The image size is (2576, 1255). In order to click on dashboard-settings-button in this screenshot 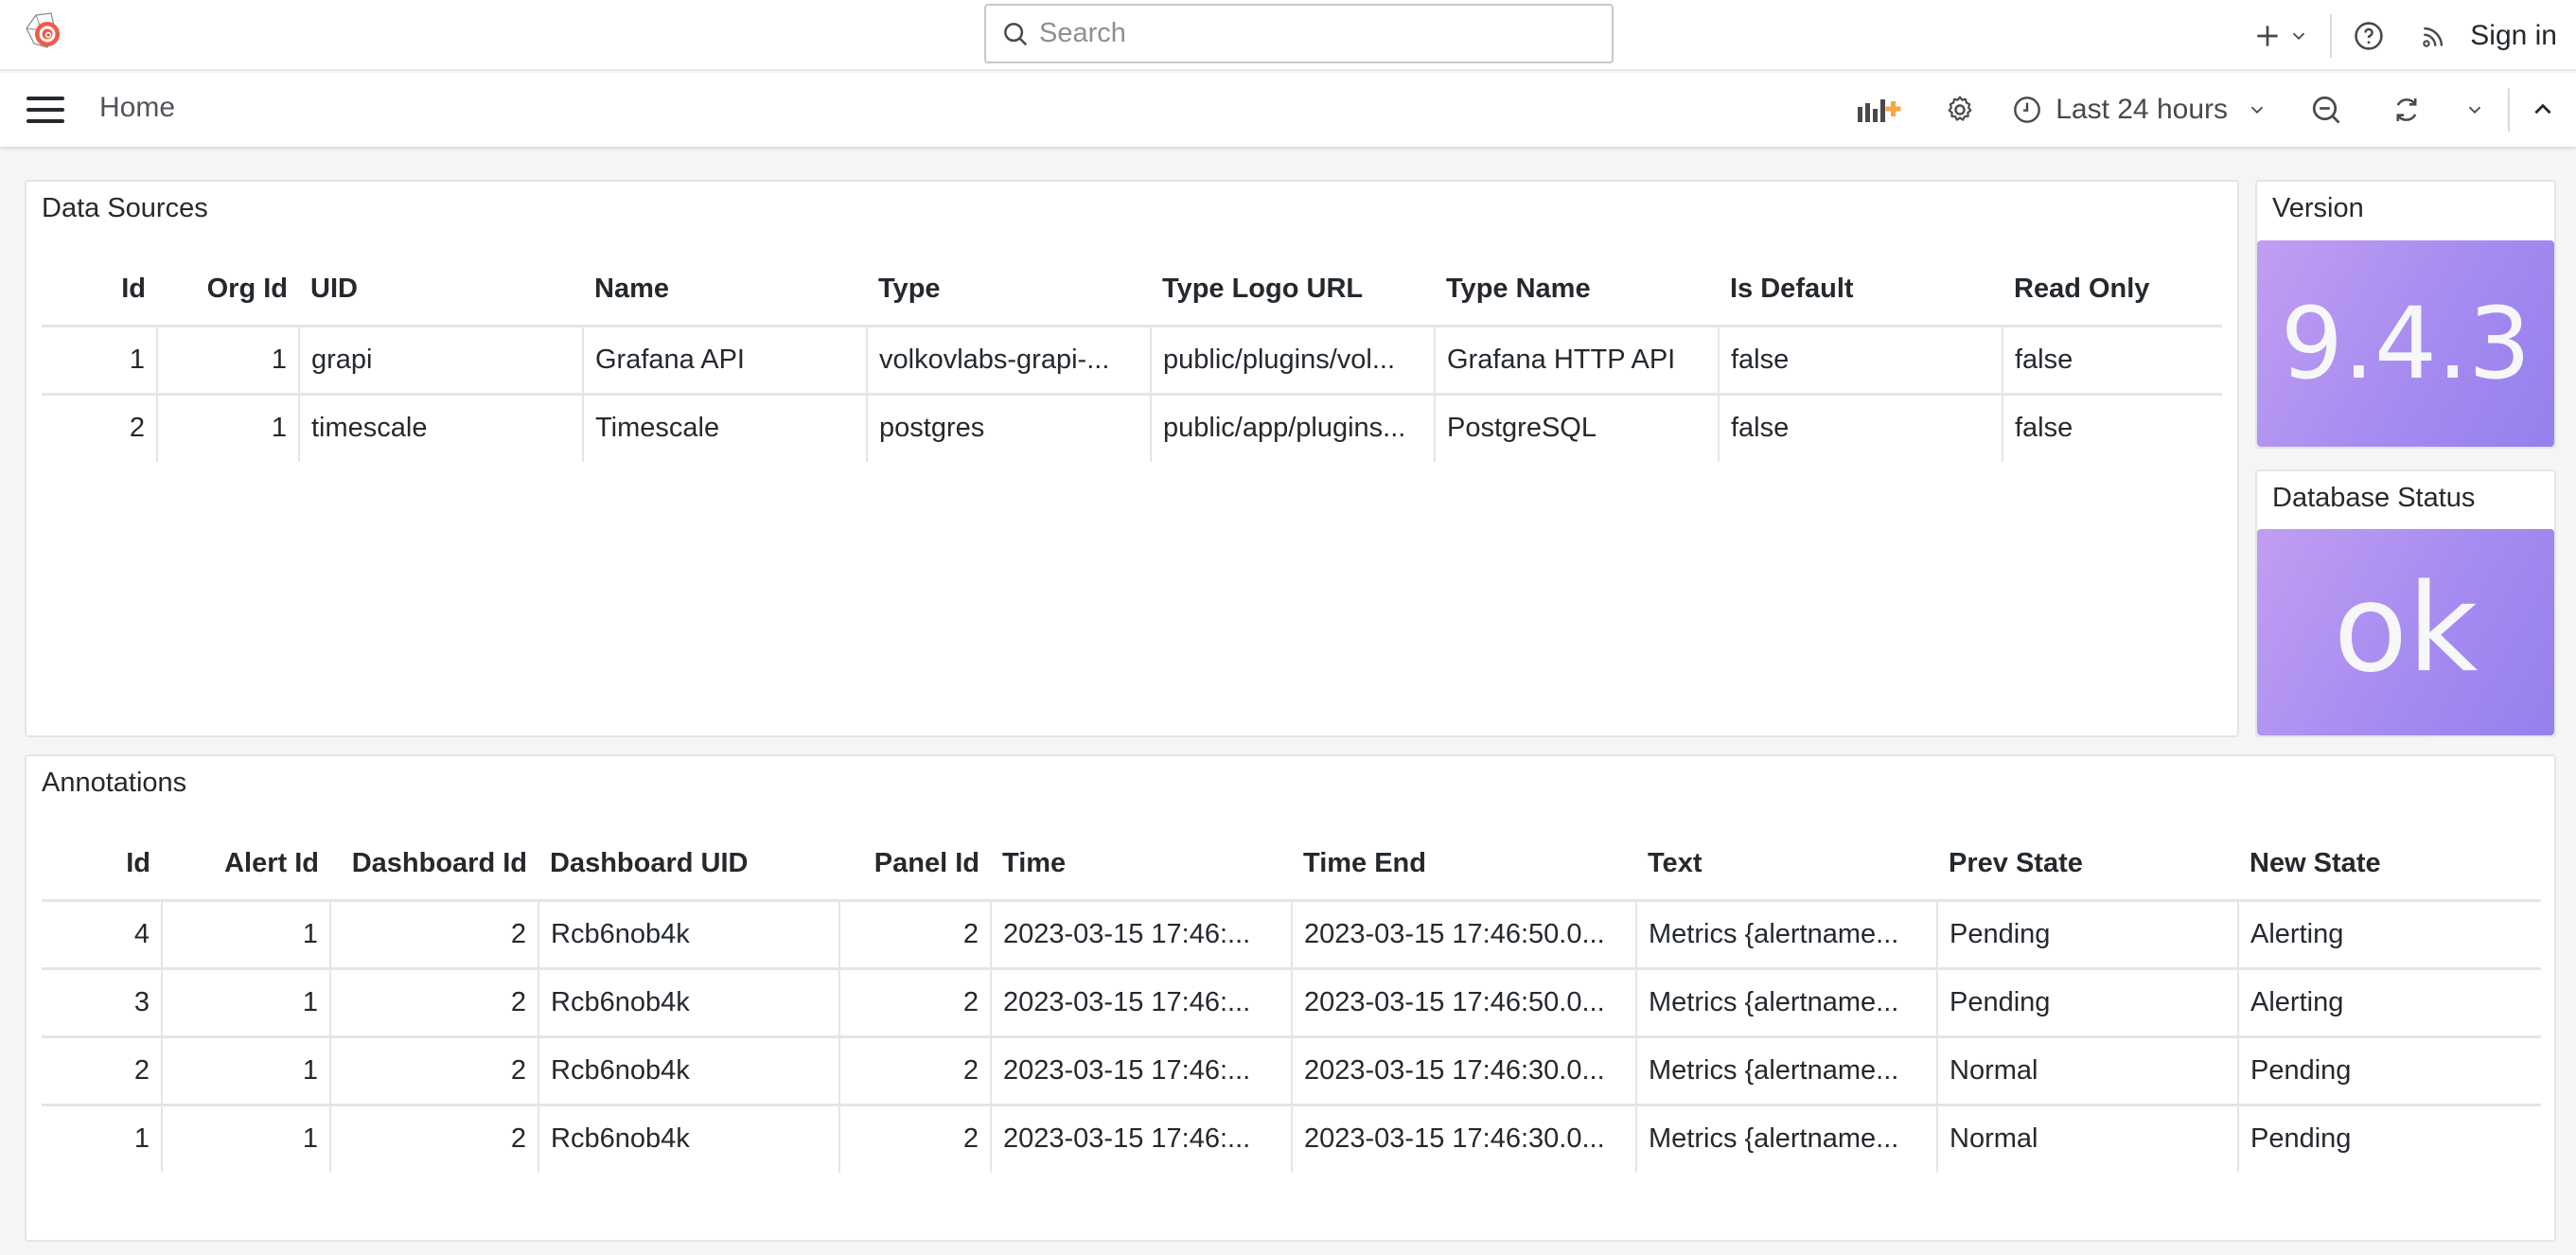, I will do `click(1960, 110)`.